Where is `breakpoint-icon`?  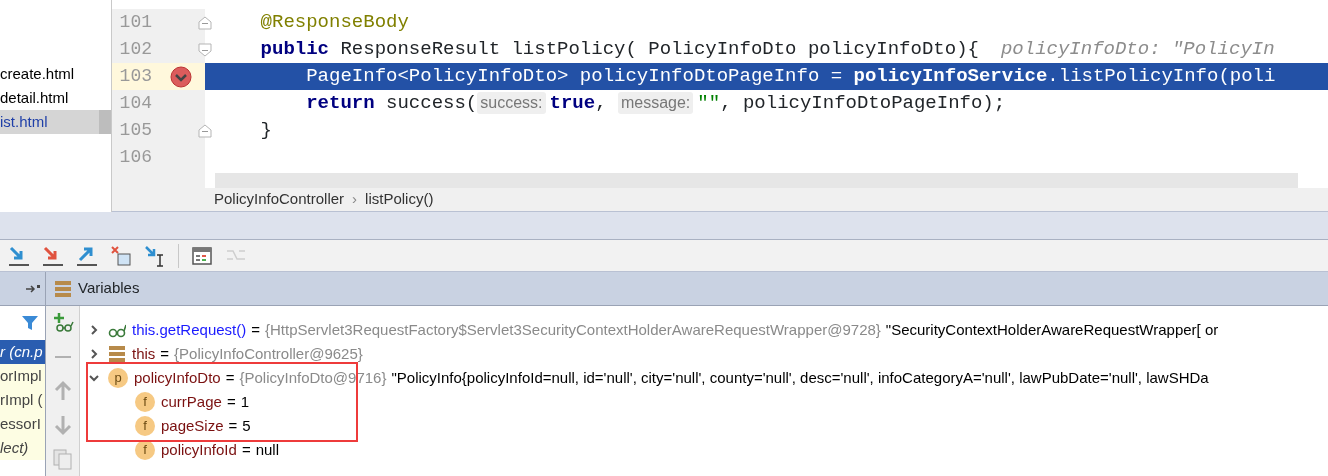
breakpoint-icon is located at coordinates (181, 76).